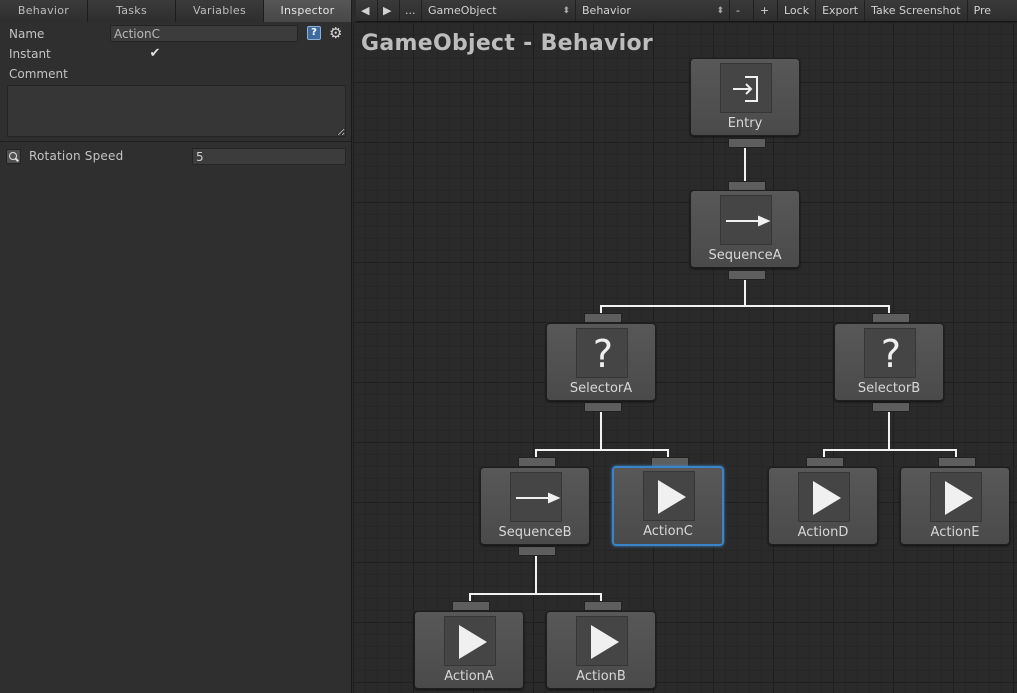  What do you see at coordinates (176, 141) in the screenshot?
I see `divider` at bounding box center [176, 141].